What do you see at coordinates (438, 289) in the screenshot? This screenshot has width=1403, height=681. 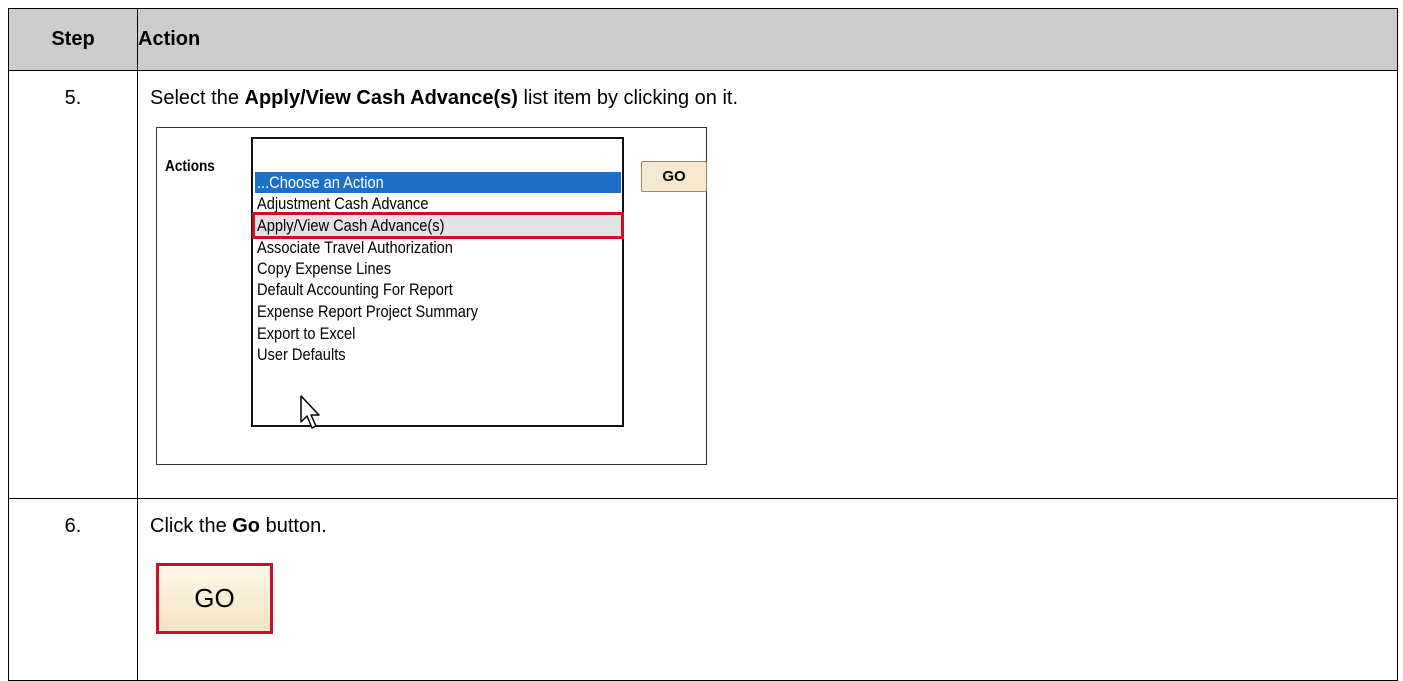 I see `list-item: Default Accounting For Report` at bounding box center [438, 289].